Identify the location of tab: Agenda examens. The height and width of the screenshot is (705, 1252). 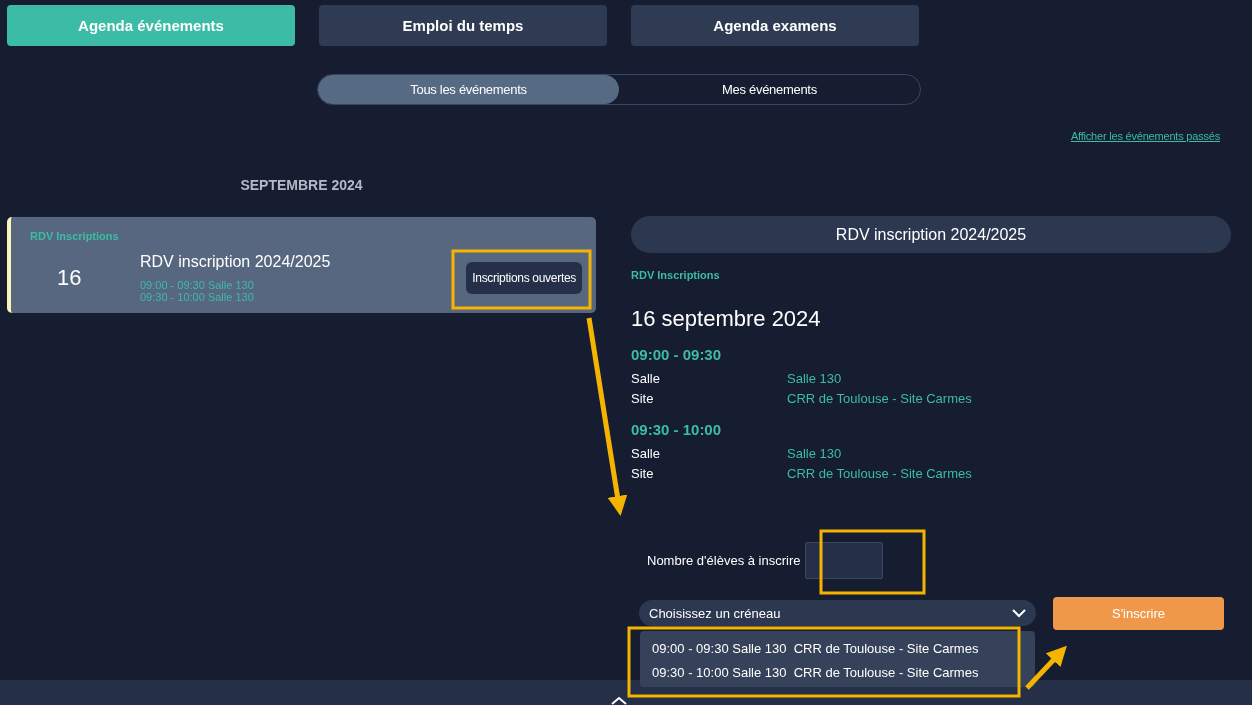
(775, 25).